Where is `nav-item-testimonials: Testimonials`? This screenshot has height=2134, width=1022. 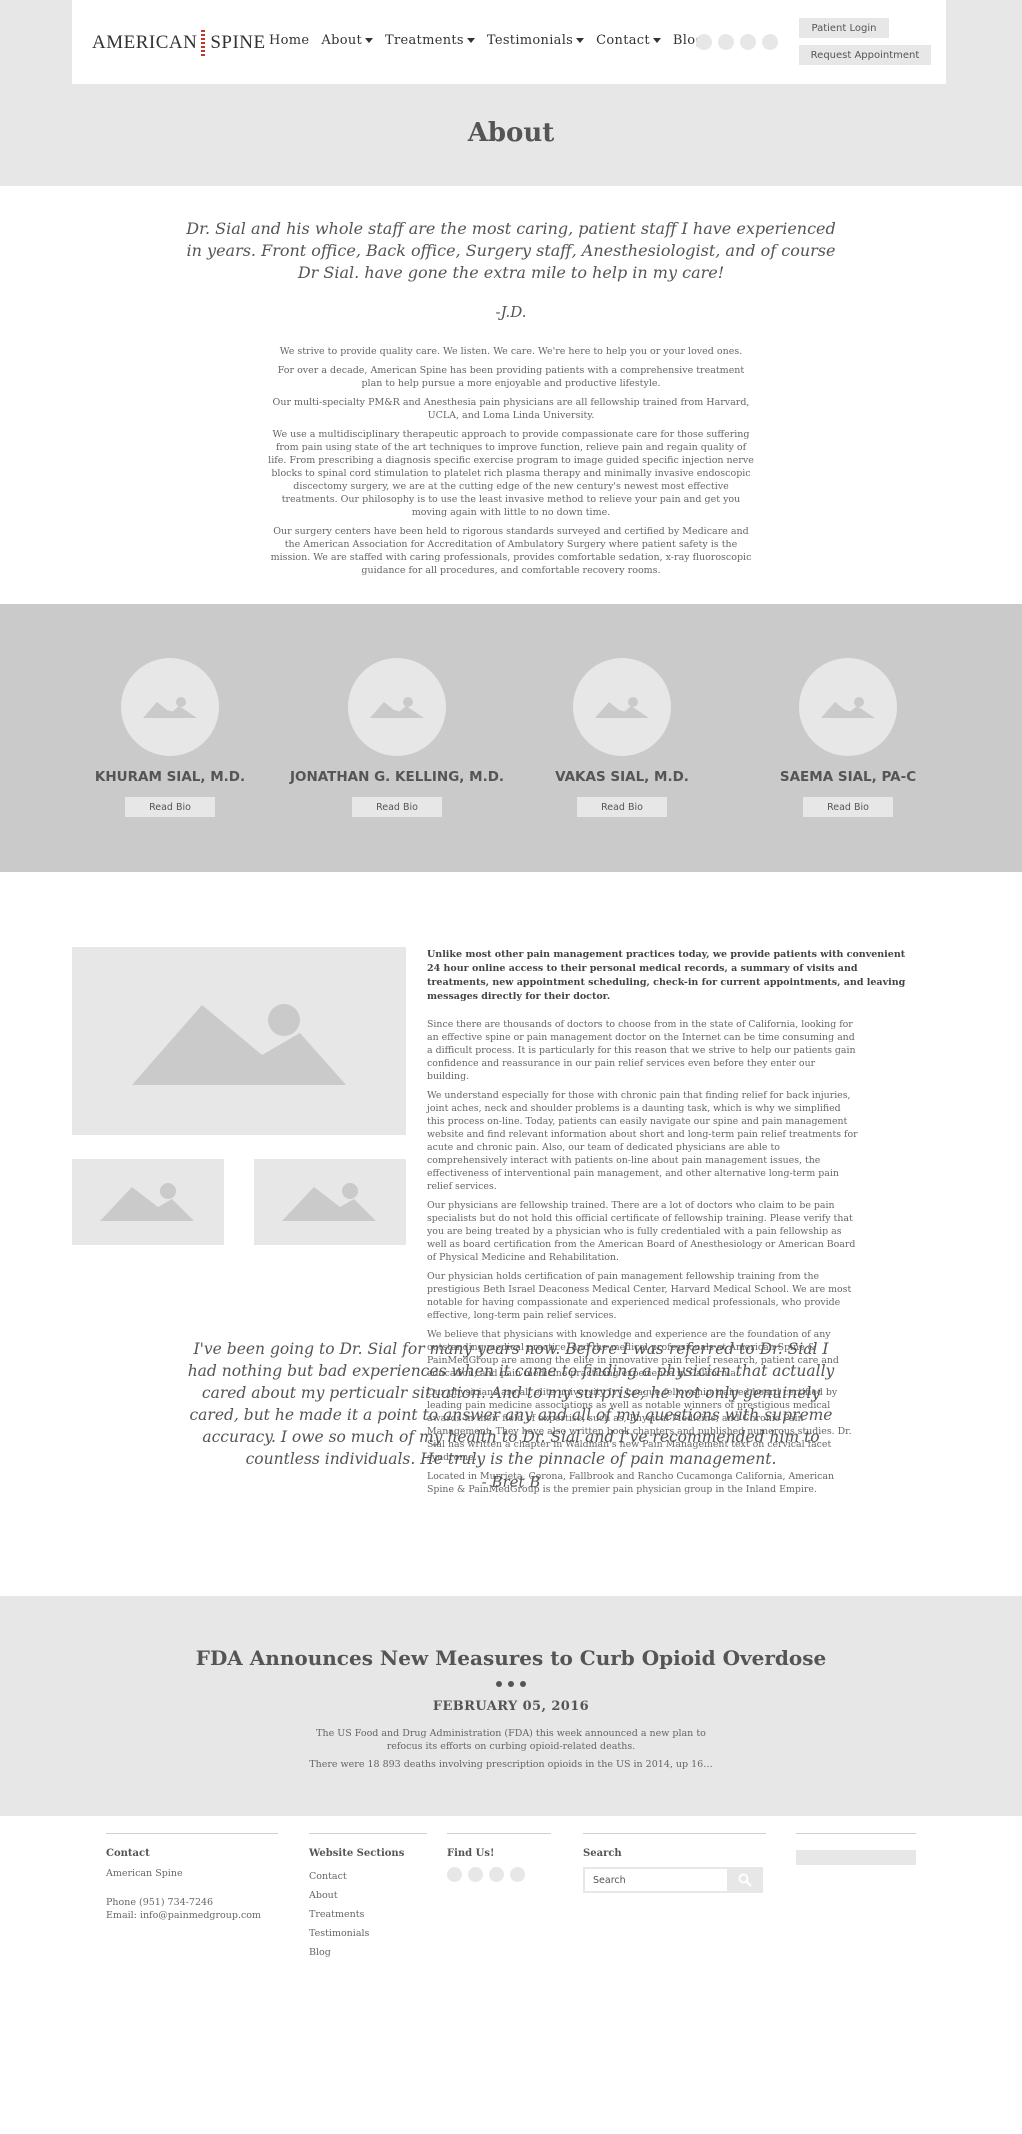
nav-item-testimonials: Testimonials is located at coordinates (535, 40).